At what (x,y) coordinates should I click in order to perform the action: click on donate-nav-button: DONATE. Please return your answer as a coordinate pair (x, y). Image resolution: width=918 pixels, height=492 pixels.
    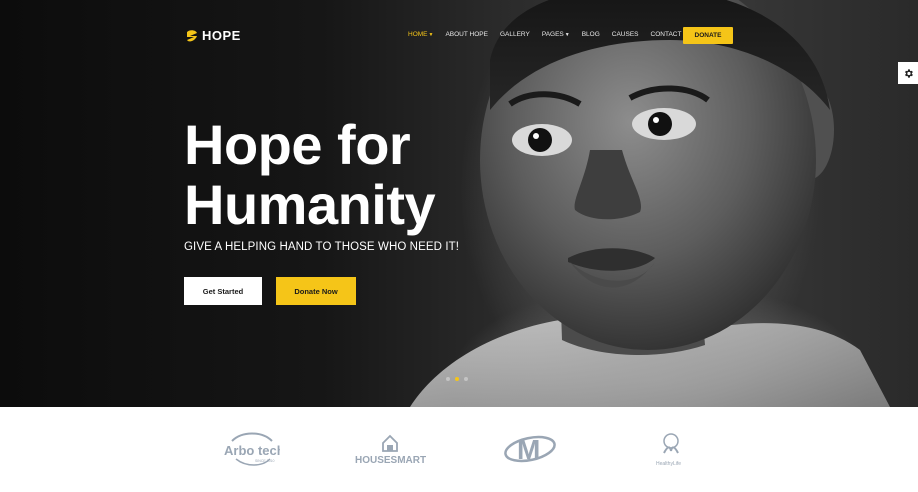
    Looking at the image, I should click on (708, 35).